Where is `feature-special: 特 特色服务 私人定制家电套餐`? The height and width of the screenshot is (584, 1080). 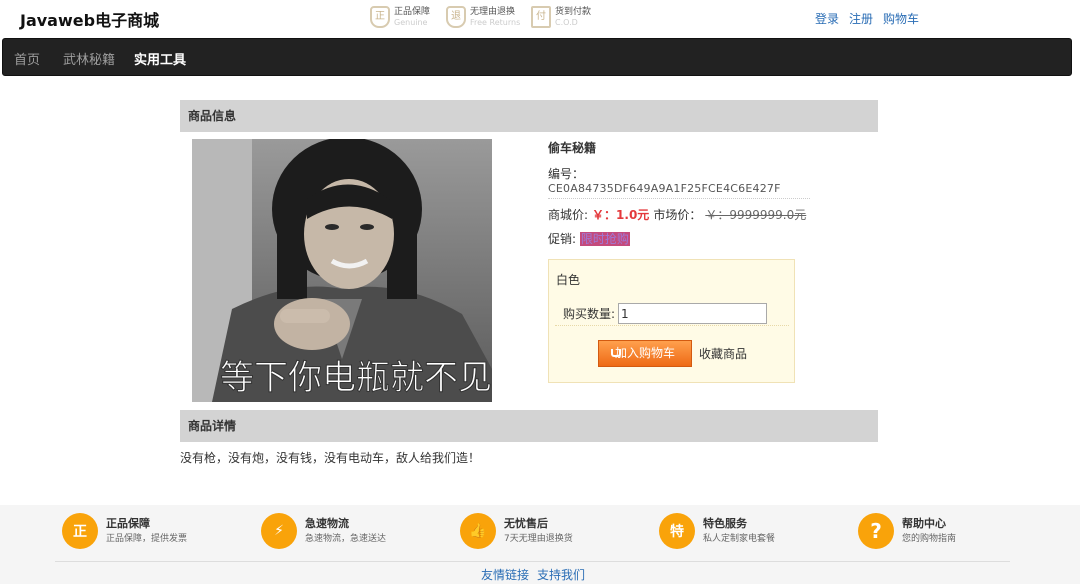
feature-special: 特 特色服务 私人定制家电套餐 is located at coordinates (717, 531).